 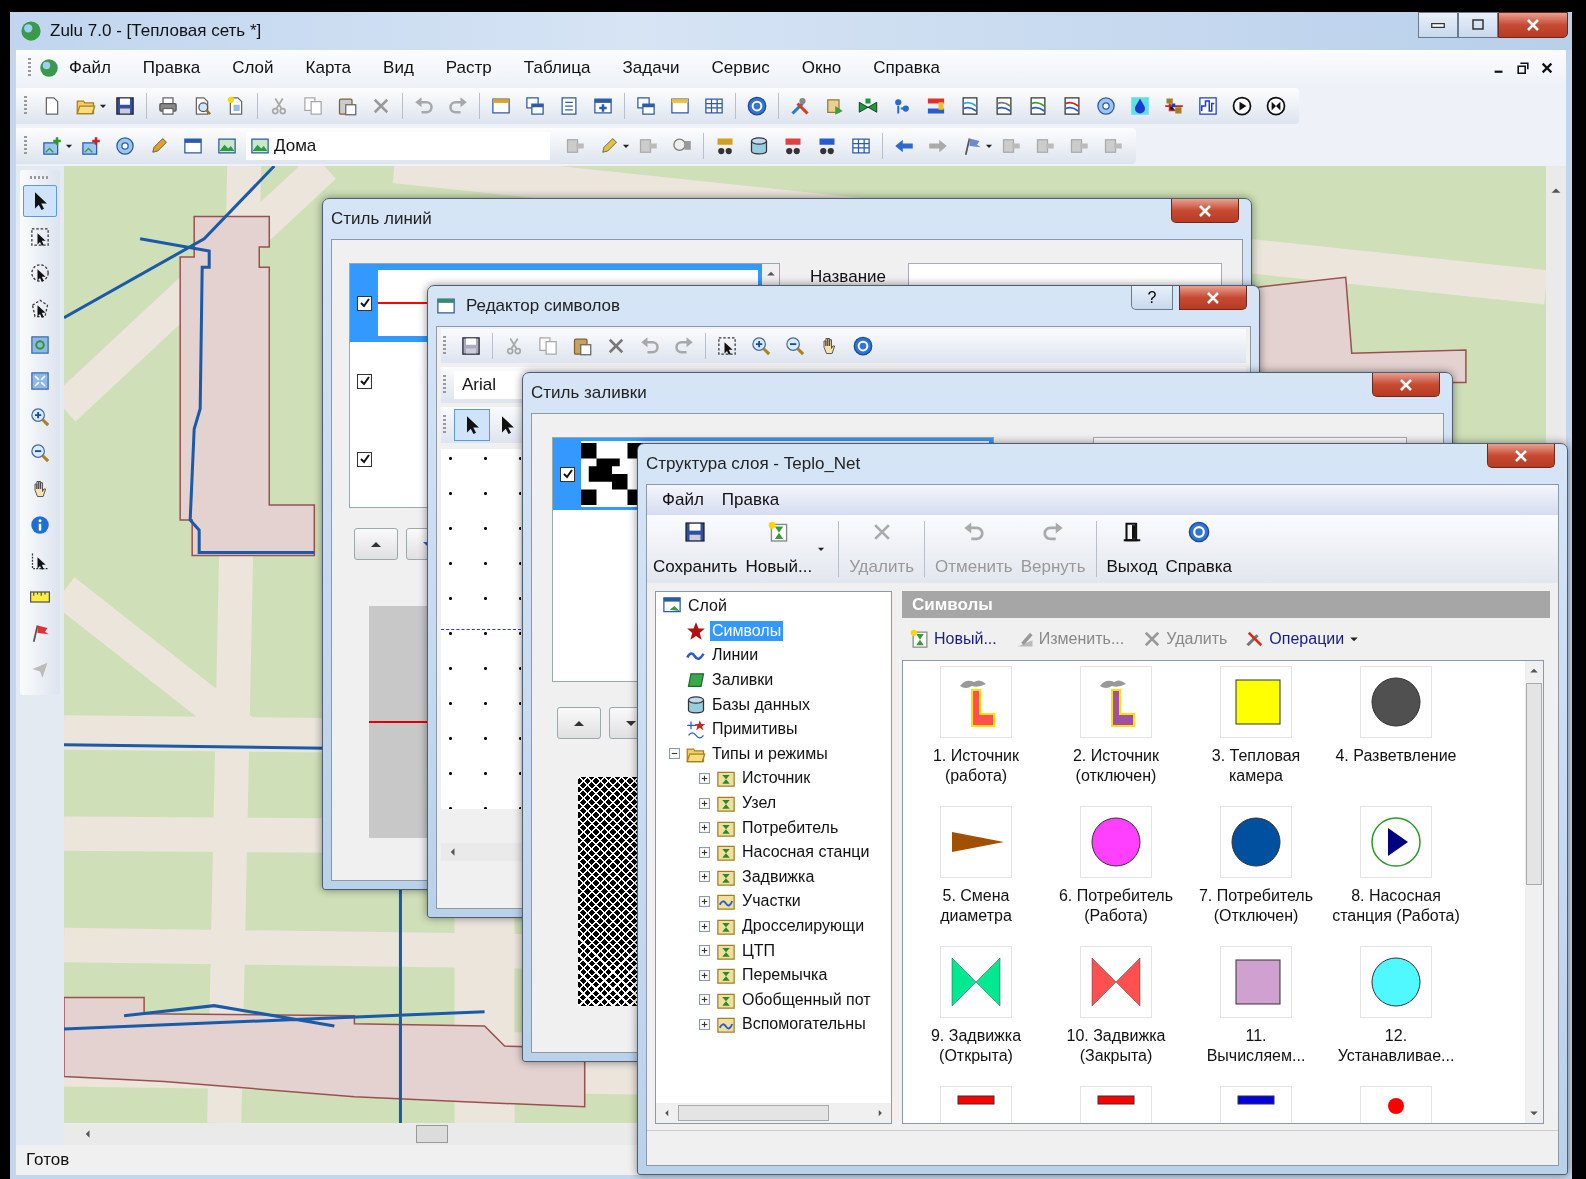 I want to click on menu-item: Карта, so click(x=328, y=68).